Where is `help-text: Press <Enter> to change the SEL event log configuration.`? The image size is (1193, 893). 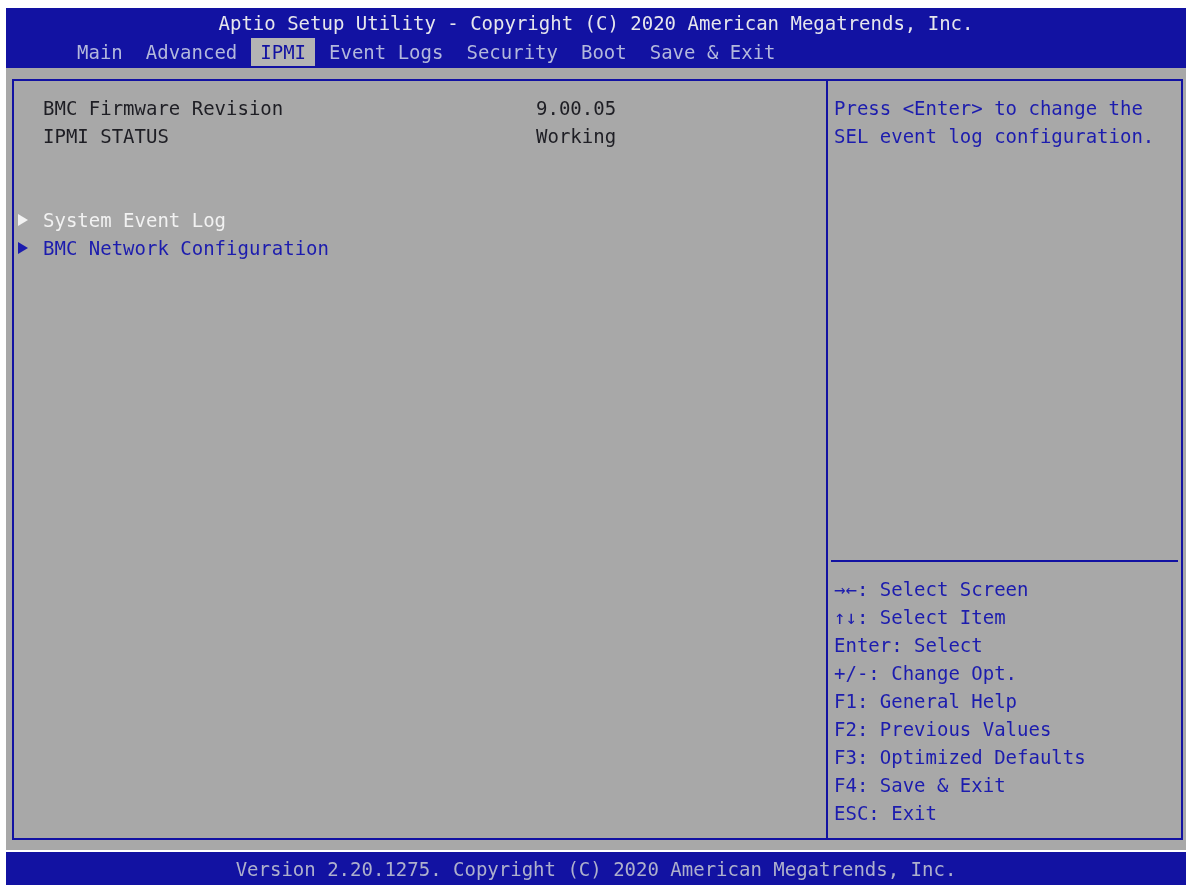
help-text: Press <Enter> to change the SEL event log configuration. is located at coordinates (995, 122).